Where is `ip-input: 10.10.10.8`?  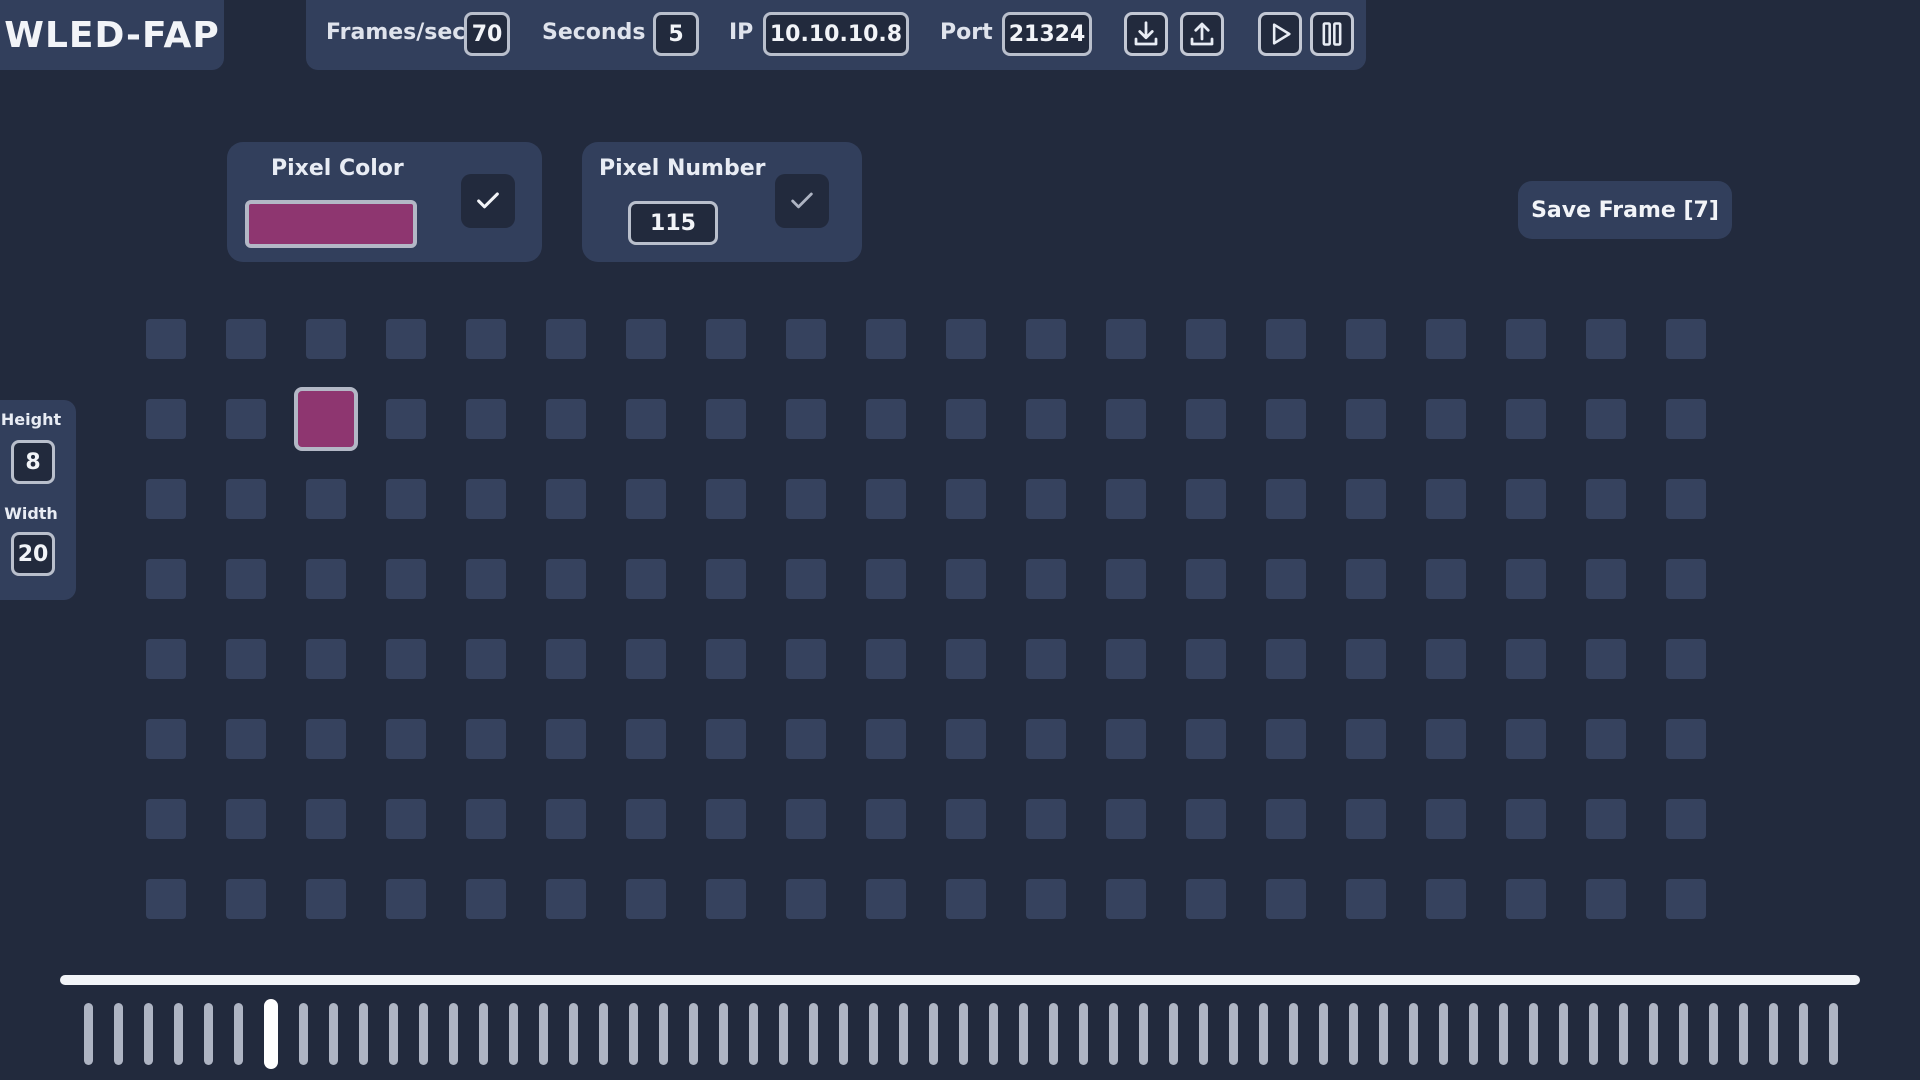
ip-input: 10.10.10.8 is located at coordinates (836, 34).